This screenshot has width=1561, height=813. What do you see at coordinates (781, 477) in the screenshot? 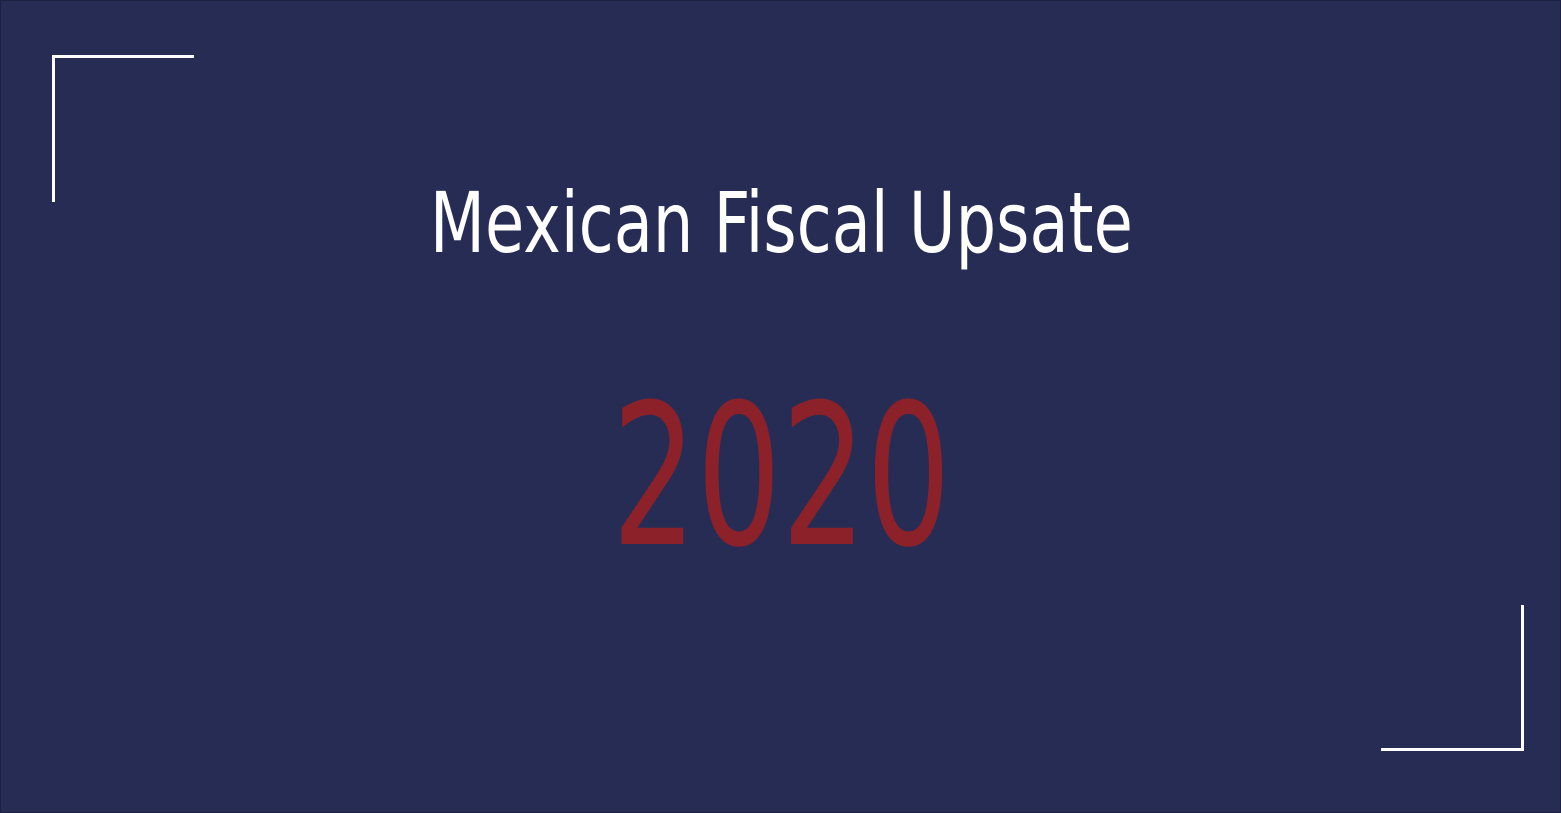
I see `slide-year: 2020` at bounding box center [781, 477].